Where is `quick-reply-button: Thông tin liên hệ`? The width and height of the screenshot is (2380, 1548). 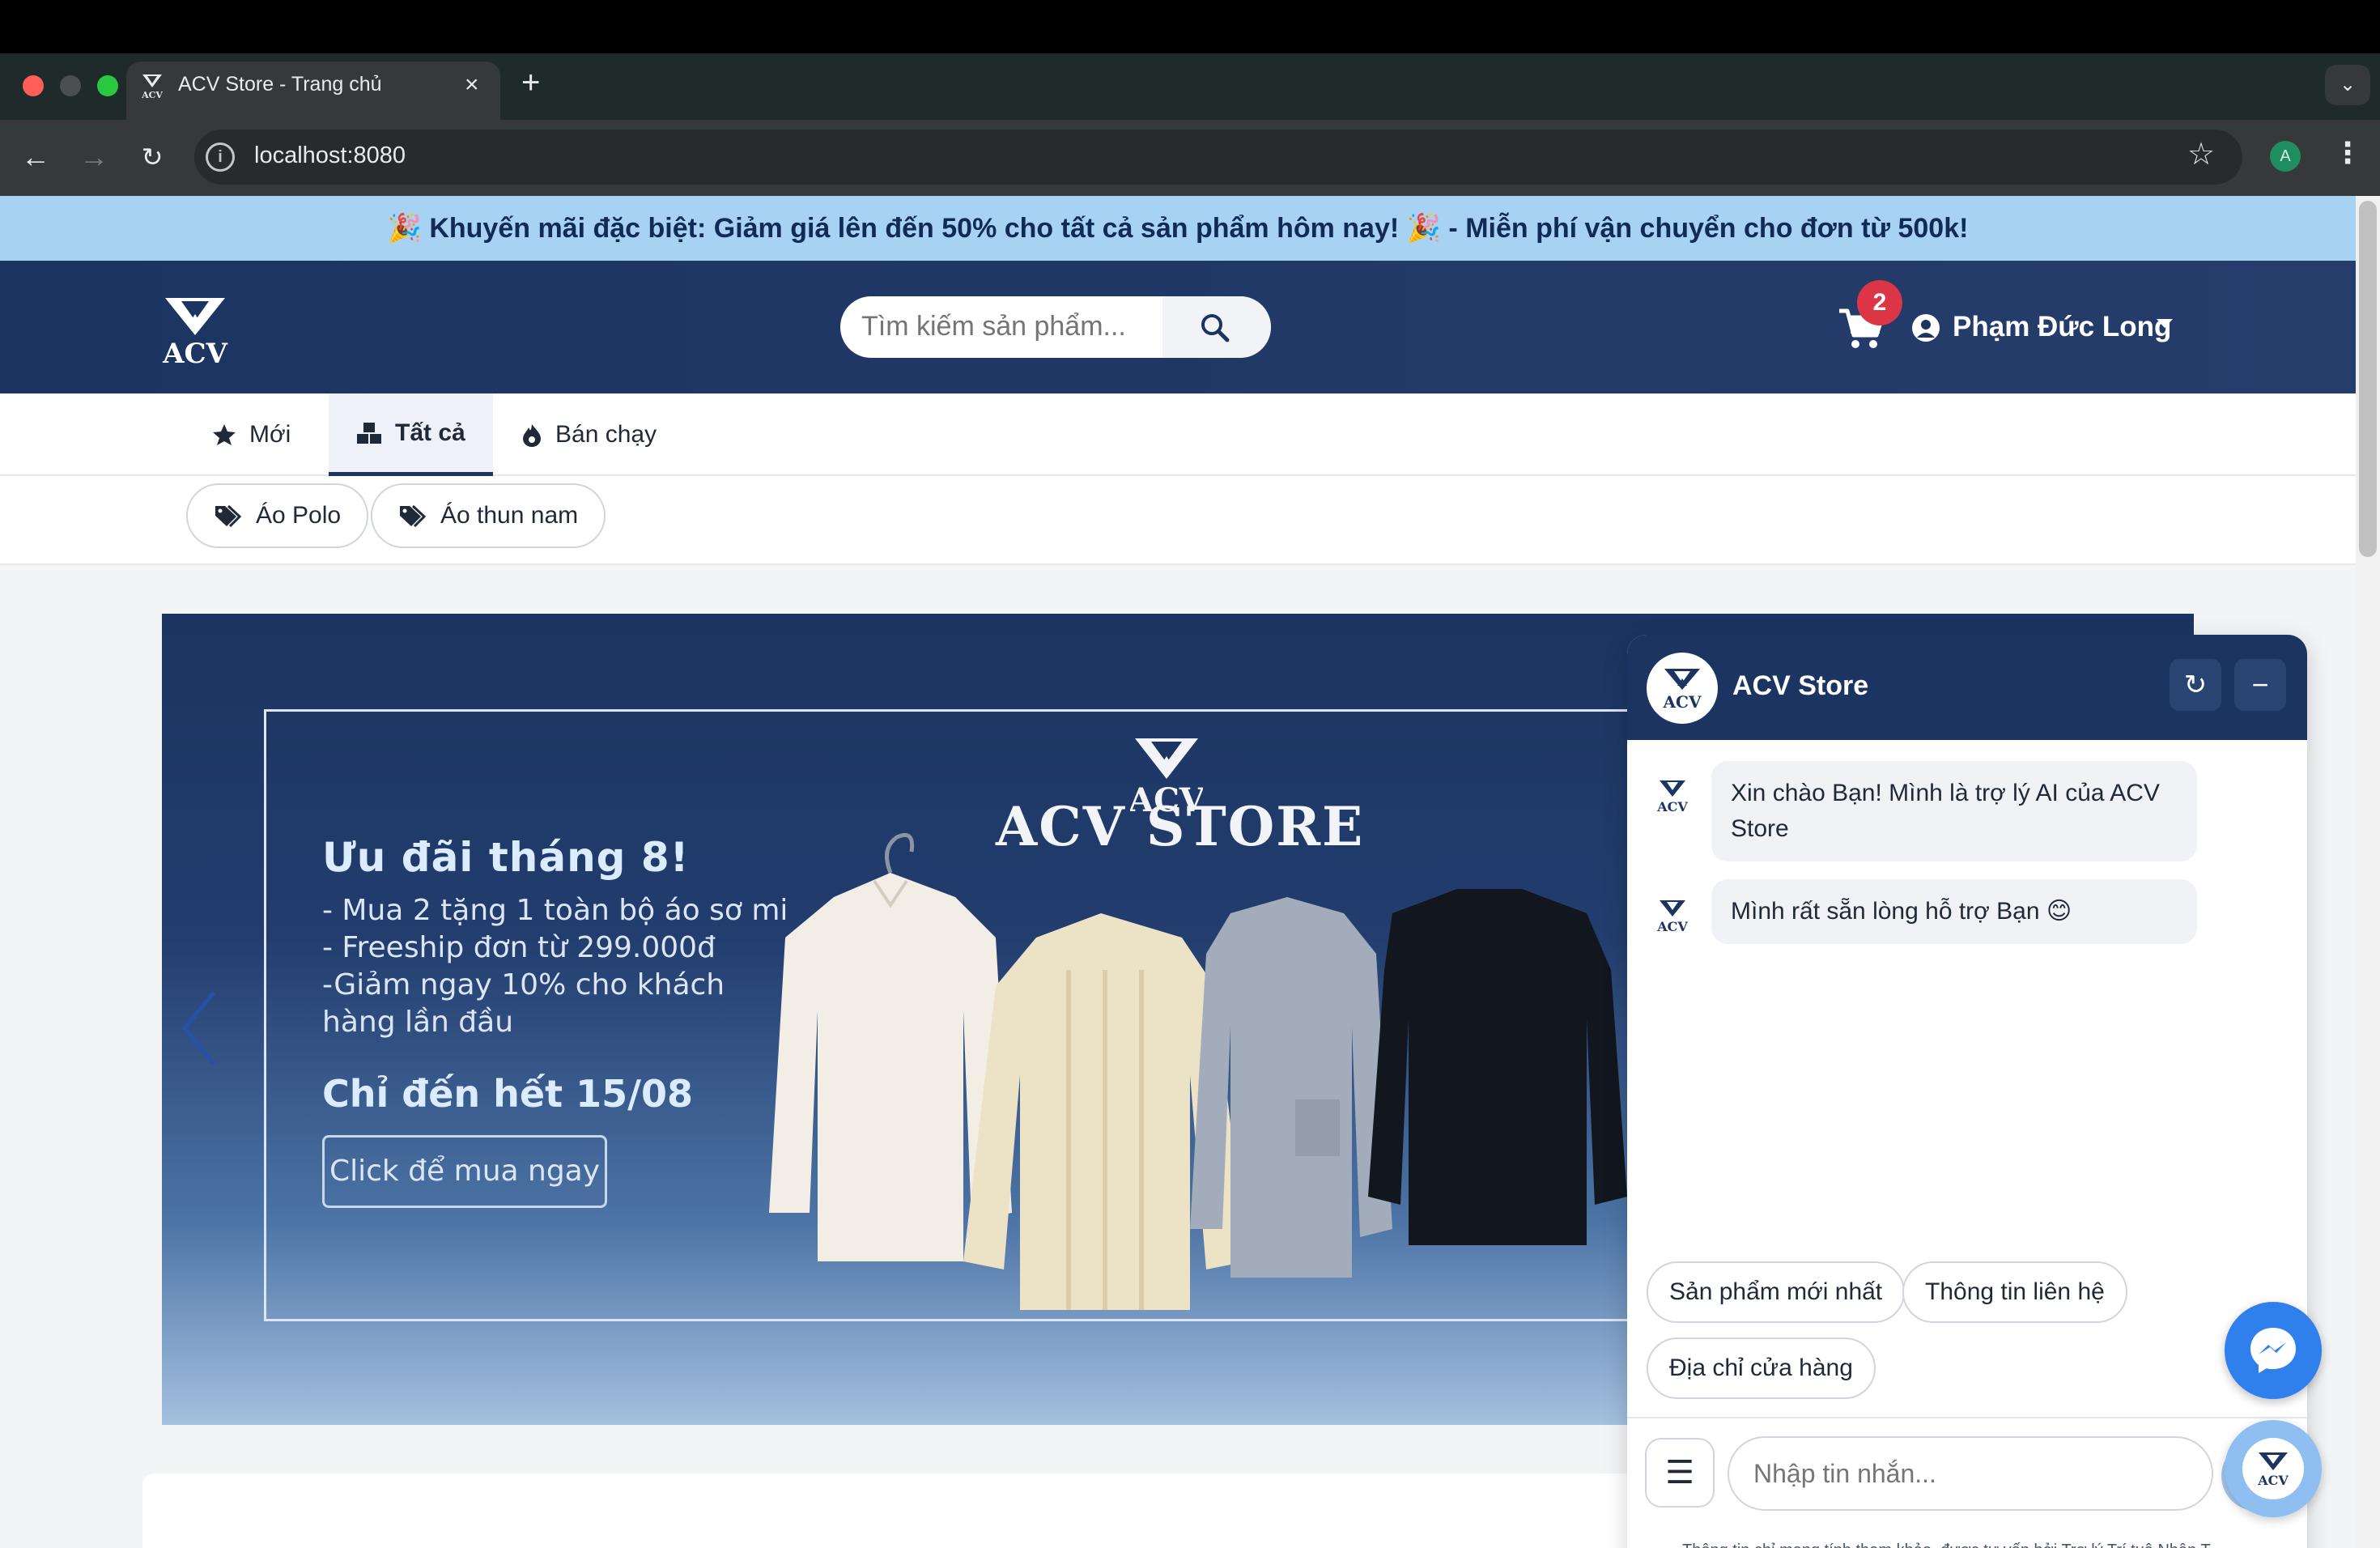 quick-reply-button: Thông tin liên hệ is located at coordinates (2014, 1292).